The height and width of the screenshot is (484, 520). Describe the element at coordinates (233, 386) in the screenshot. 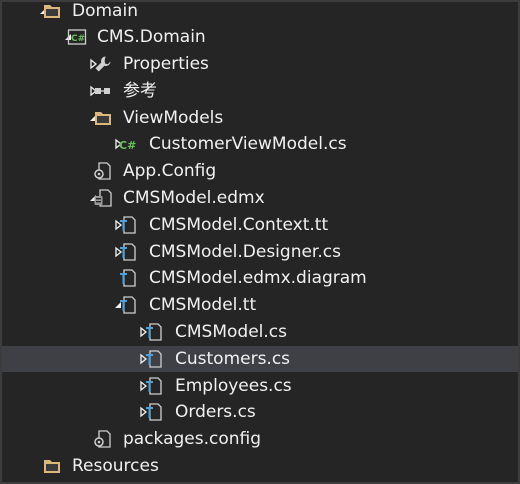

I see `tree-item-label: Employees.cs` at that location.